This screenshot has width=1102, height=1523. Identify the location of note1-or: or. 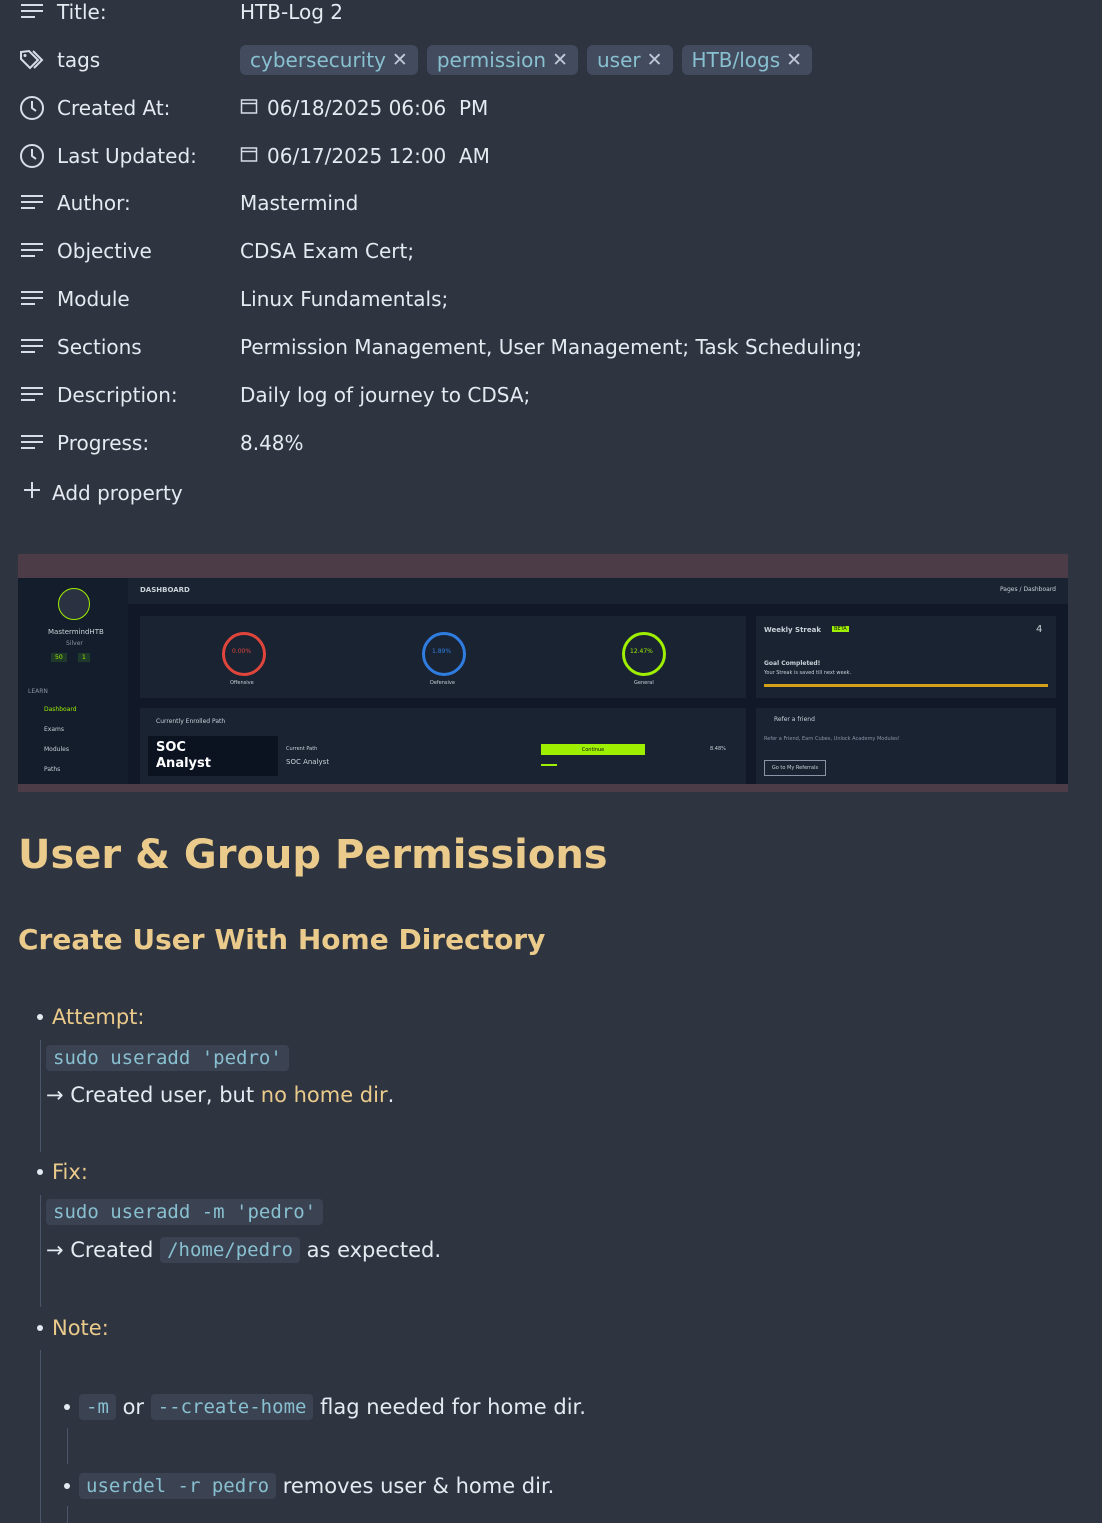
(133, 1407).